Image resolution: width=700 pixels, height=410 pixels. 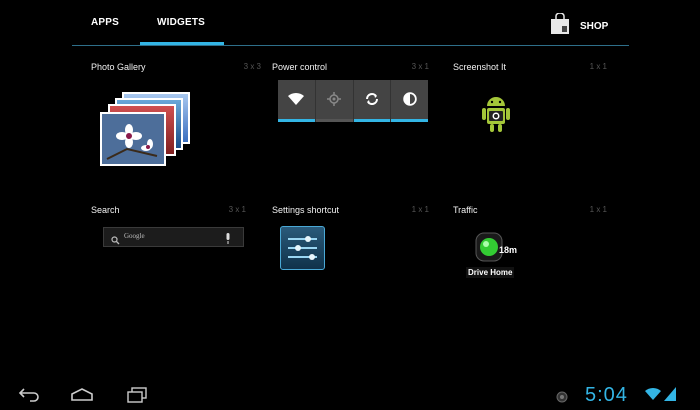 I want to click on tab-apps: APPS, so click(x=105, y=22).